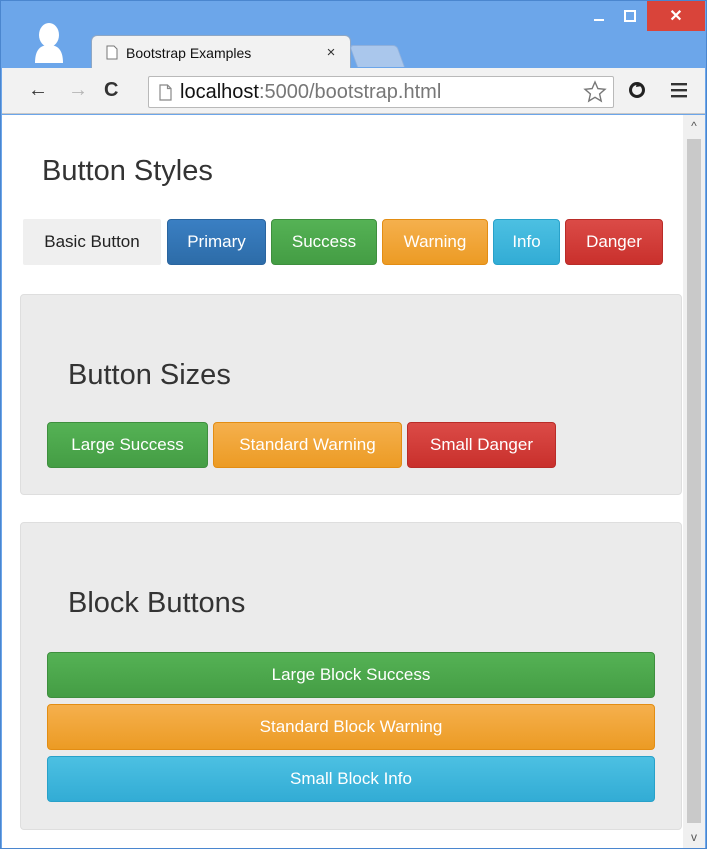 Image resolution: width=707 pixels, height=849 pixels. What do you see at coordinates (149, 375) in the screenshot?
I see `button-sizes-heading: Button Sizes` at bounding box center [149, 375].